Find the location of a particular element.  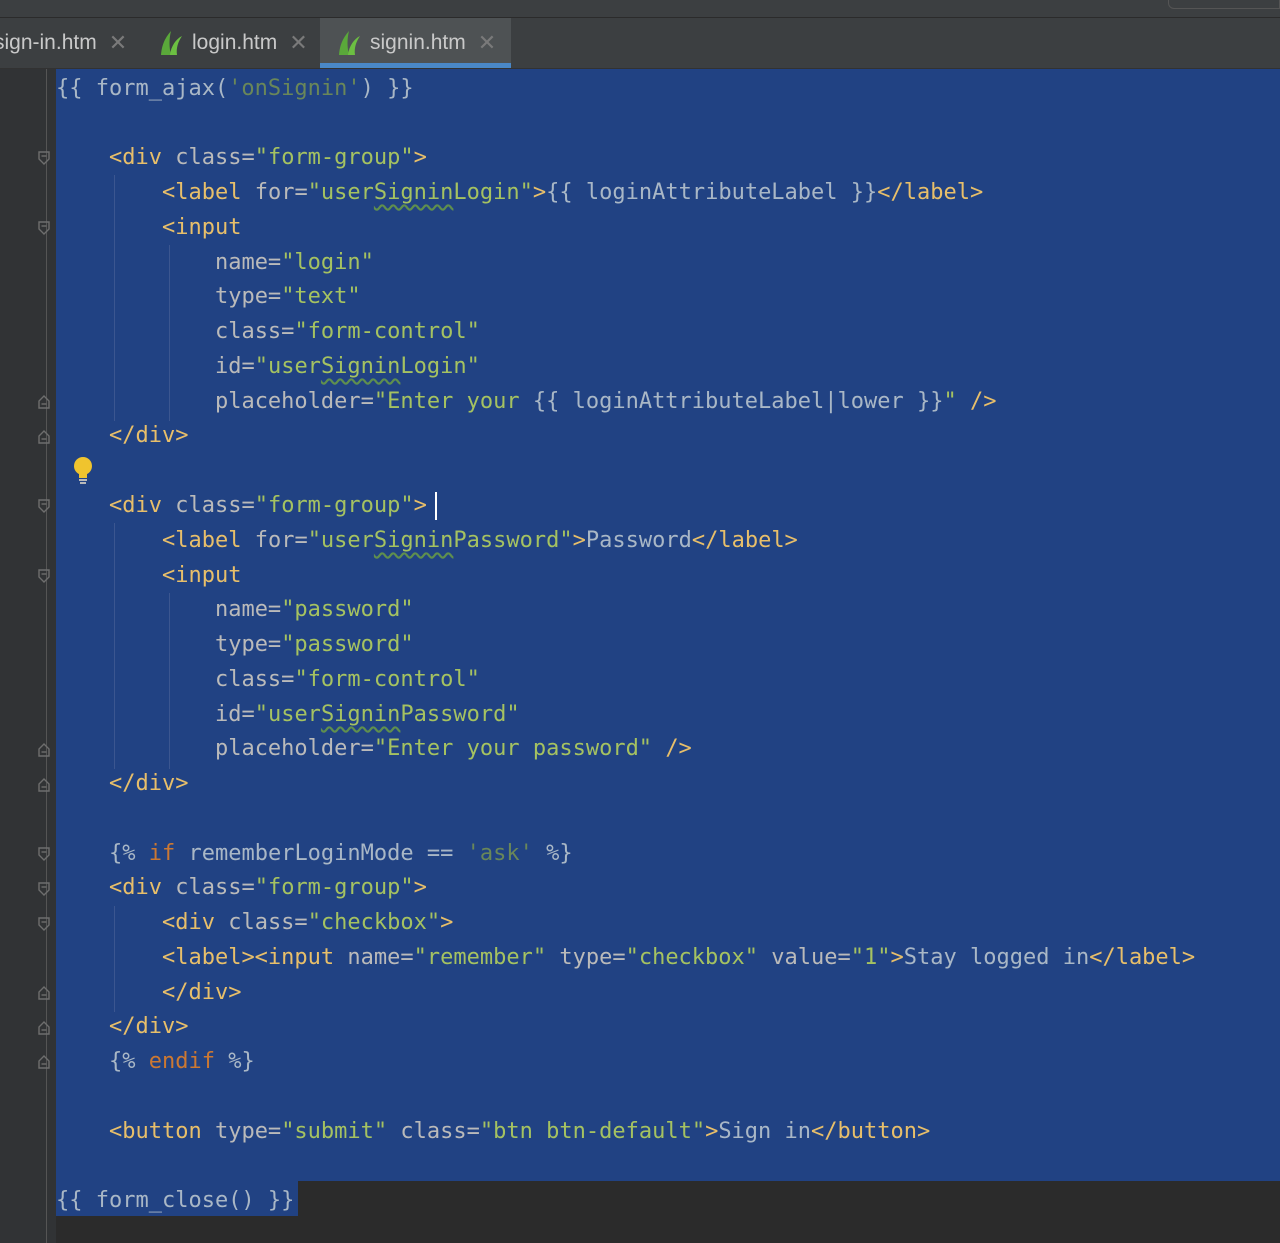

tab-signin-htm: signin.htm ✕ is located at coordinates (415, 43).